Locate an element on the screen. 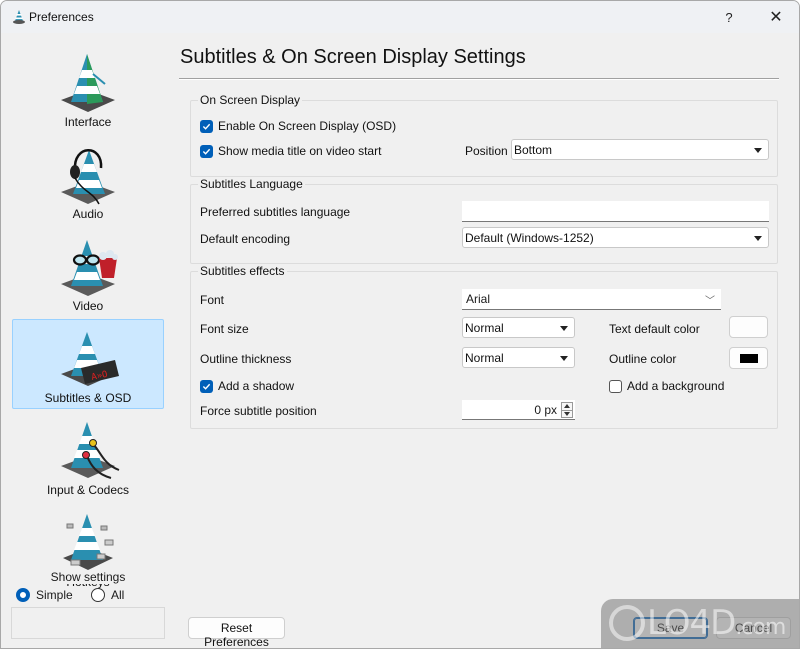 This screenshot has height=649, width=800. outline-color-button is located at coordinates (748, 358).